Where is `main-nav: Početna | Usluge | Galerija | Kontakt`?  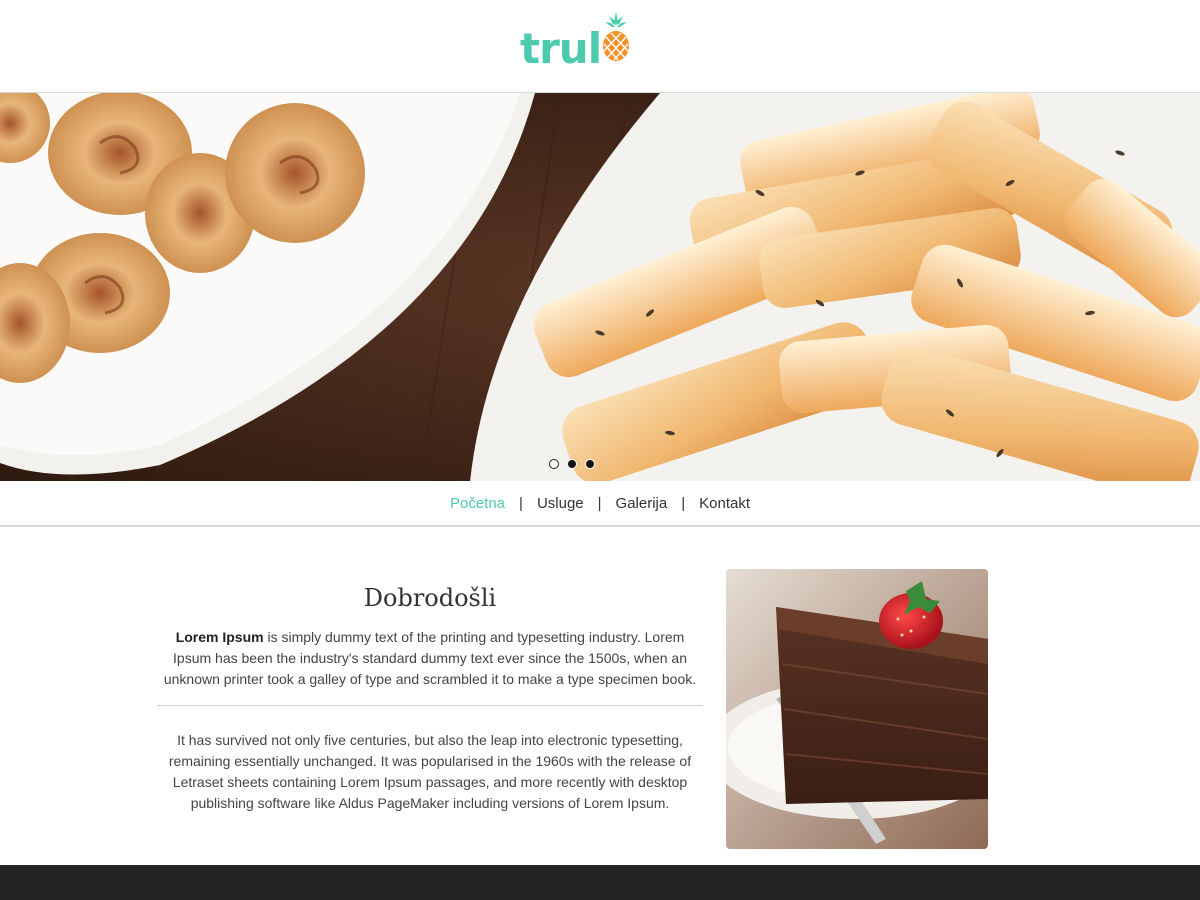
main-nav: Početna | Usluge | Galerija | Kontakt is located at coordinates (600, 504).